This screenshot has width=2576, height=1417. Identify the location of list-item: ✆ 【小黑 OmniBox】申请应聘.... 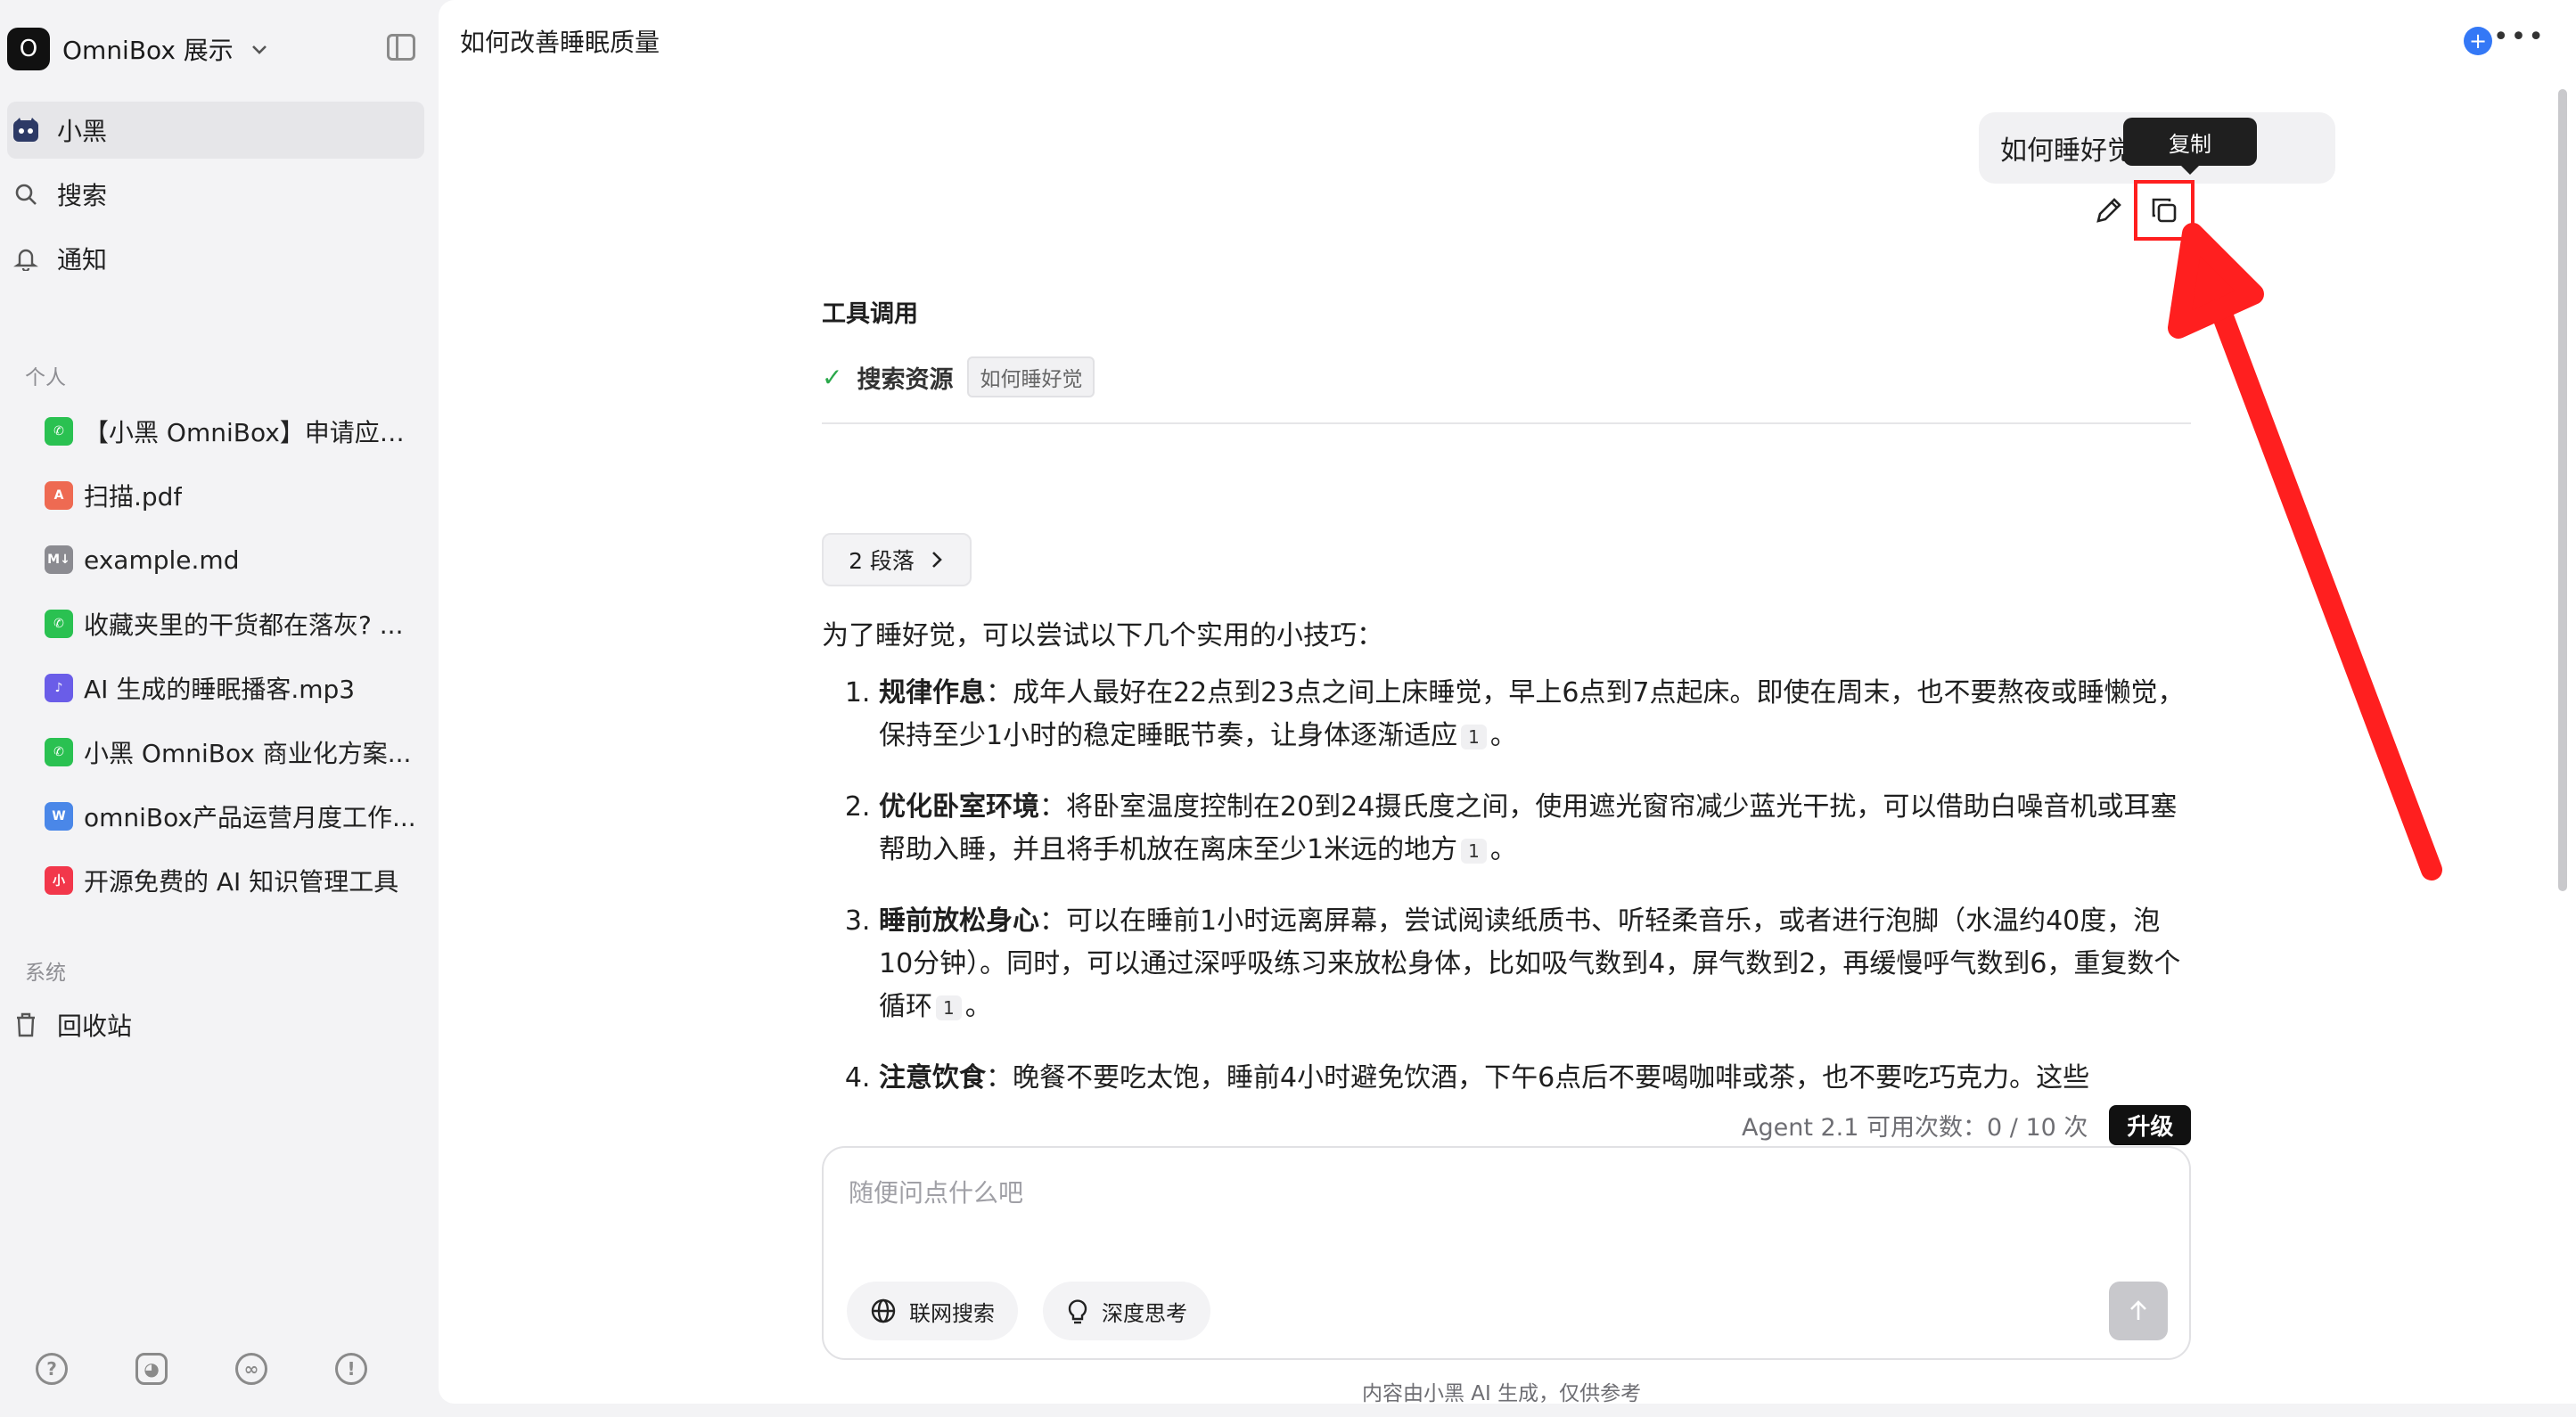
(232, 431).